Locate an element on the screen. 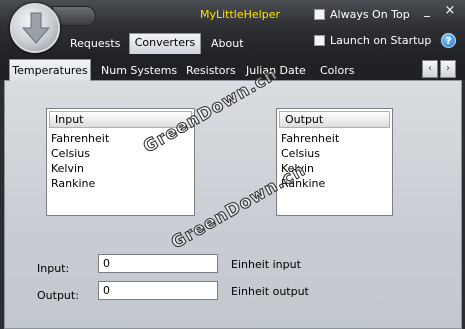  close-button: × is located at coordinates (450, 11).